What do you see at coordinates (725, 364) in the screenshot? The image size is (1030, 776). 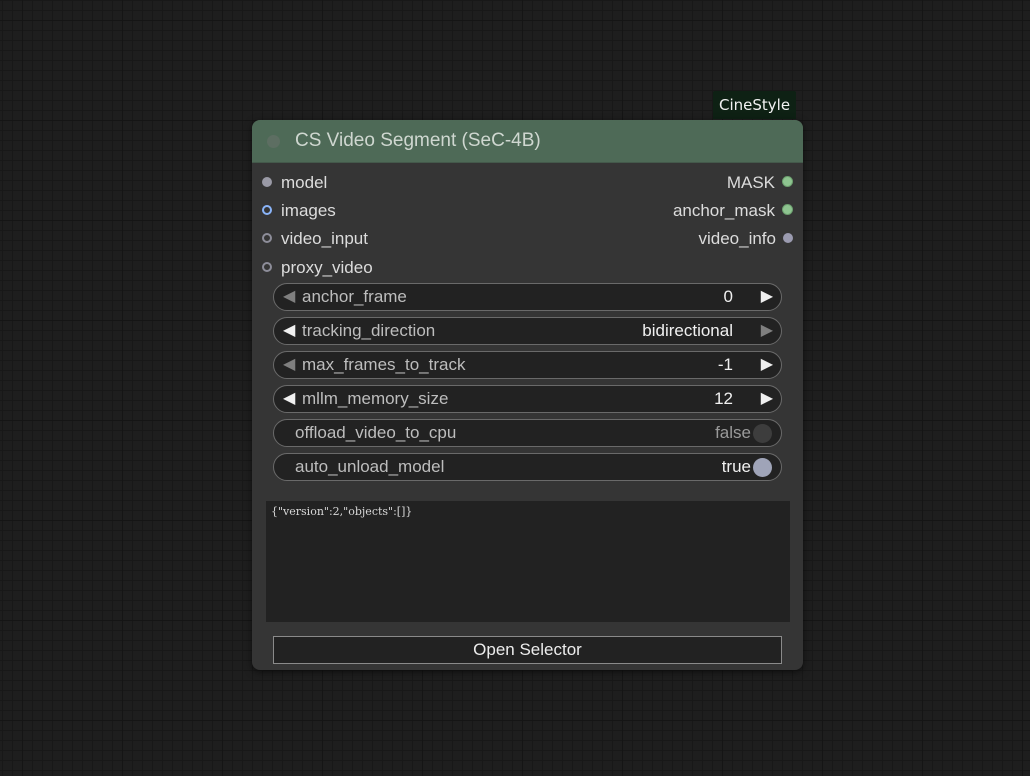 I see `widget-value: -1` at bounding box center [725, 364].